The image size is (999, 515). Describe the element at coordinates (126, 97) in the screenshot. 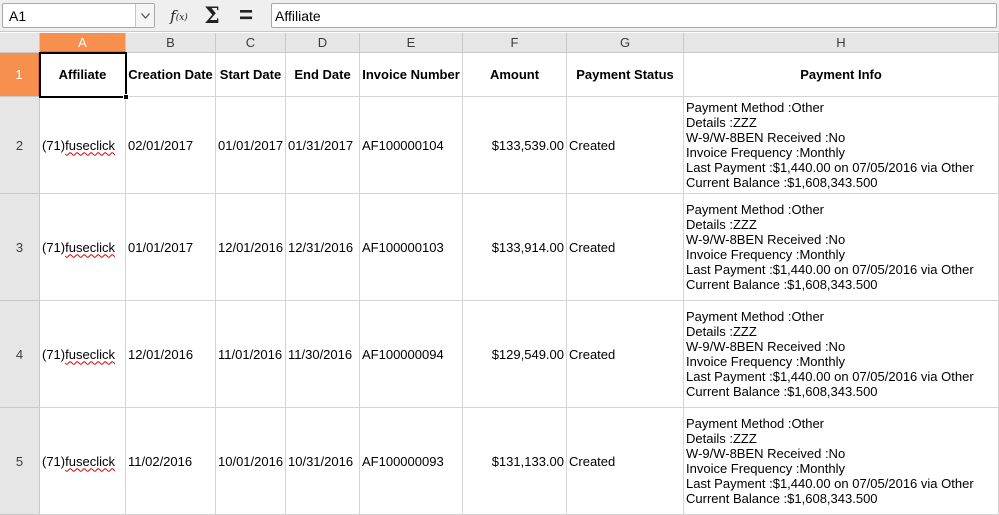

I see `fill-handle` at that location.